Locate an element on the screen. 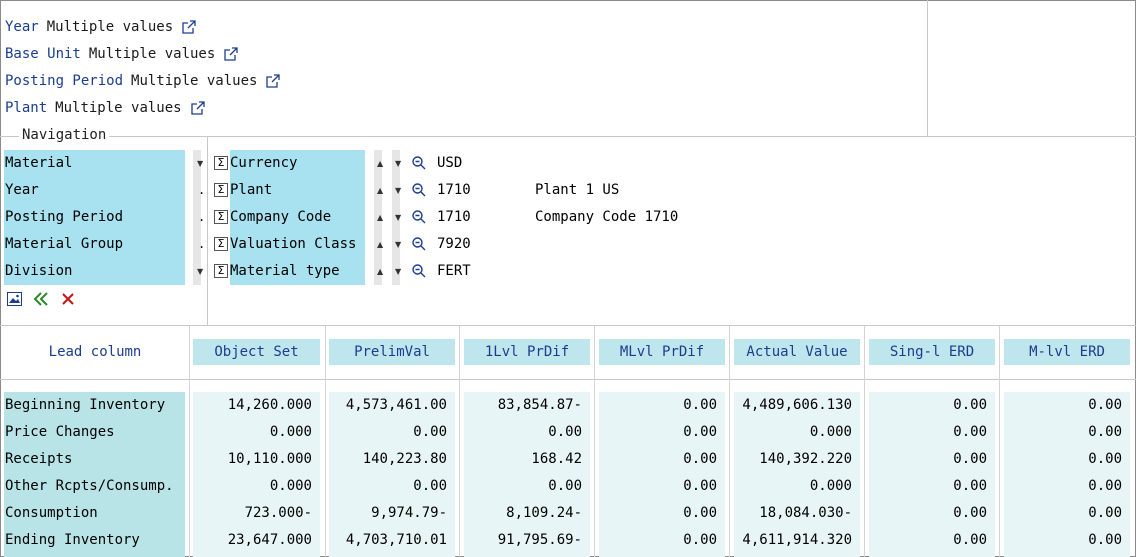 The width and height of the screenshot is (1136, 557). table-cell: 4,489,606.130 is located at coordinates (793, 405).